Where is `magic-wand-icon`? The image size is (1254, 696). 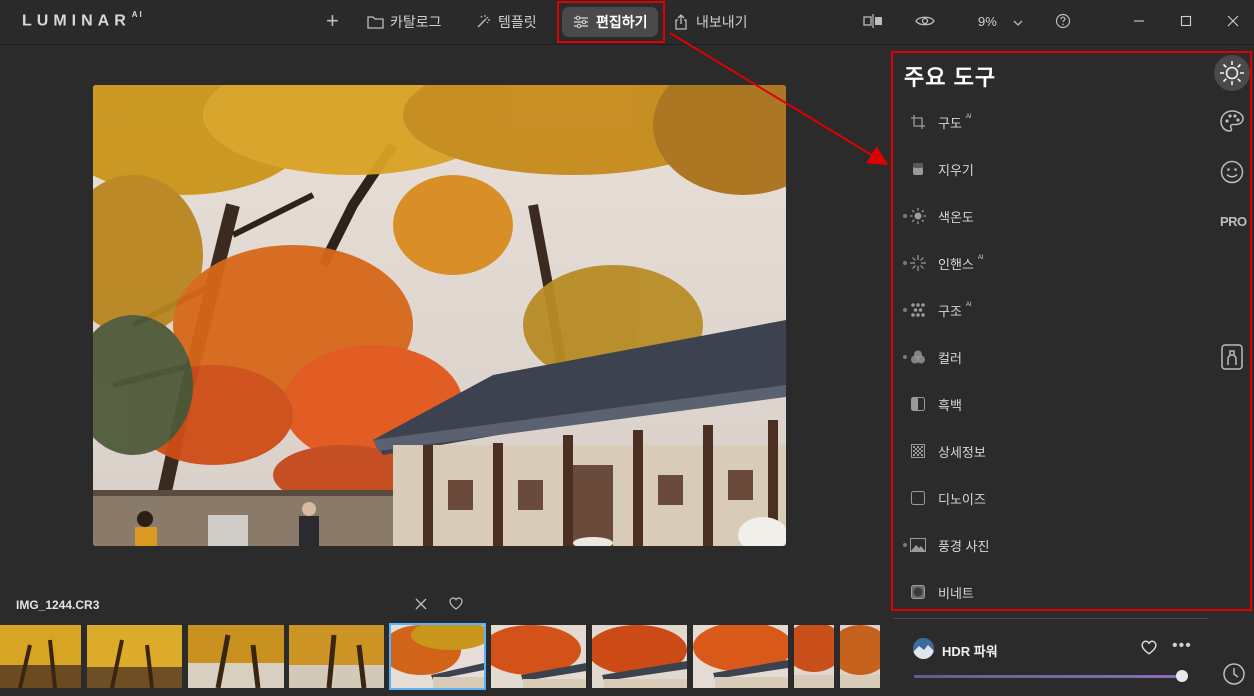 magic-wand-icon is located at coordinates (483, 22).